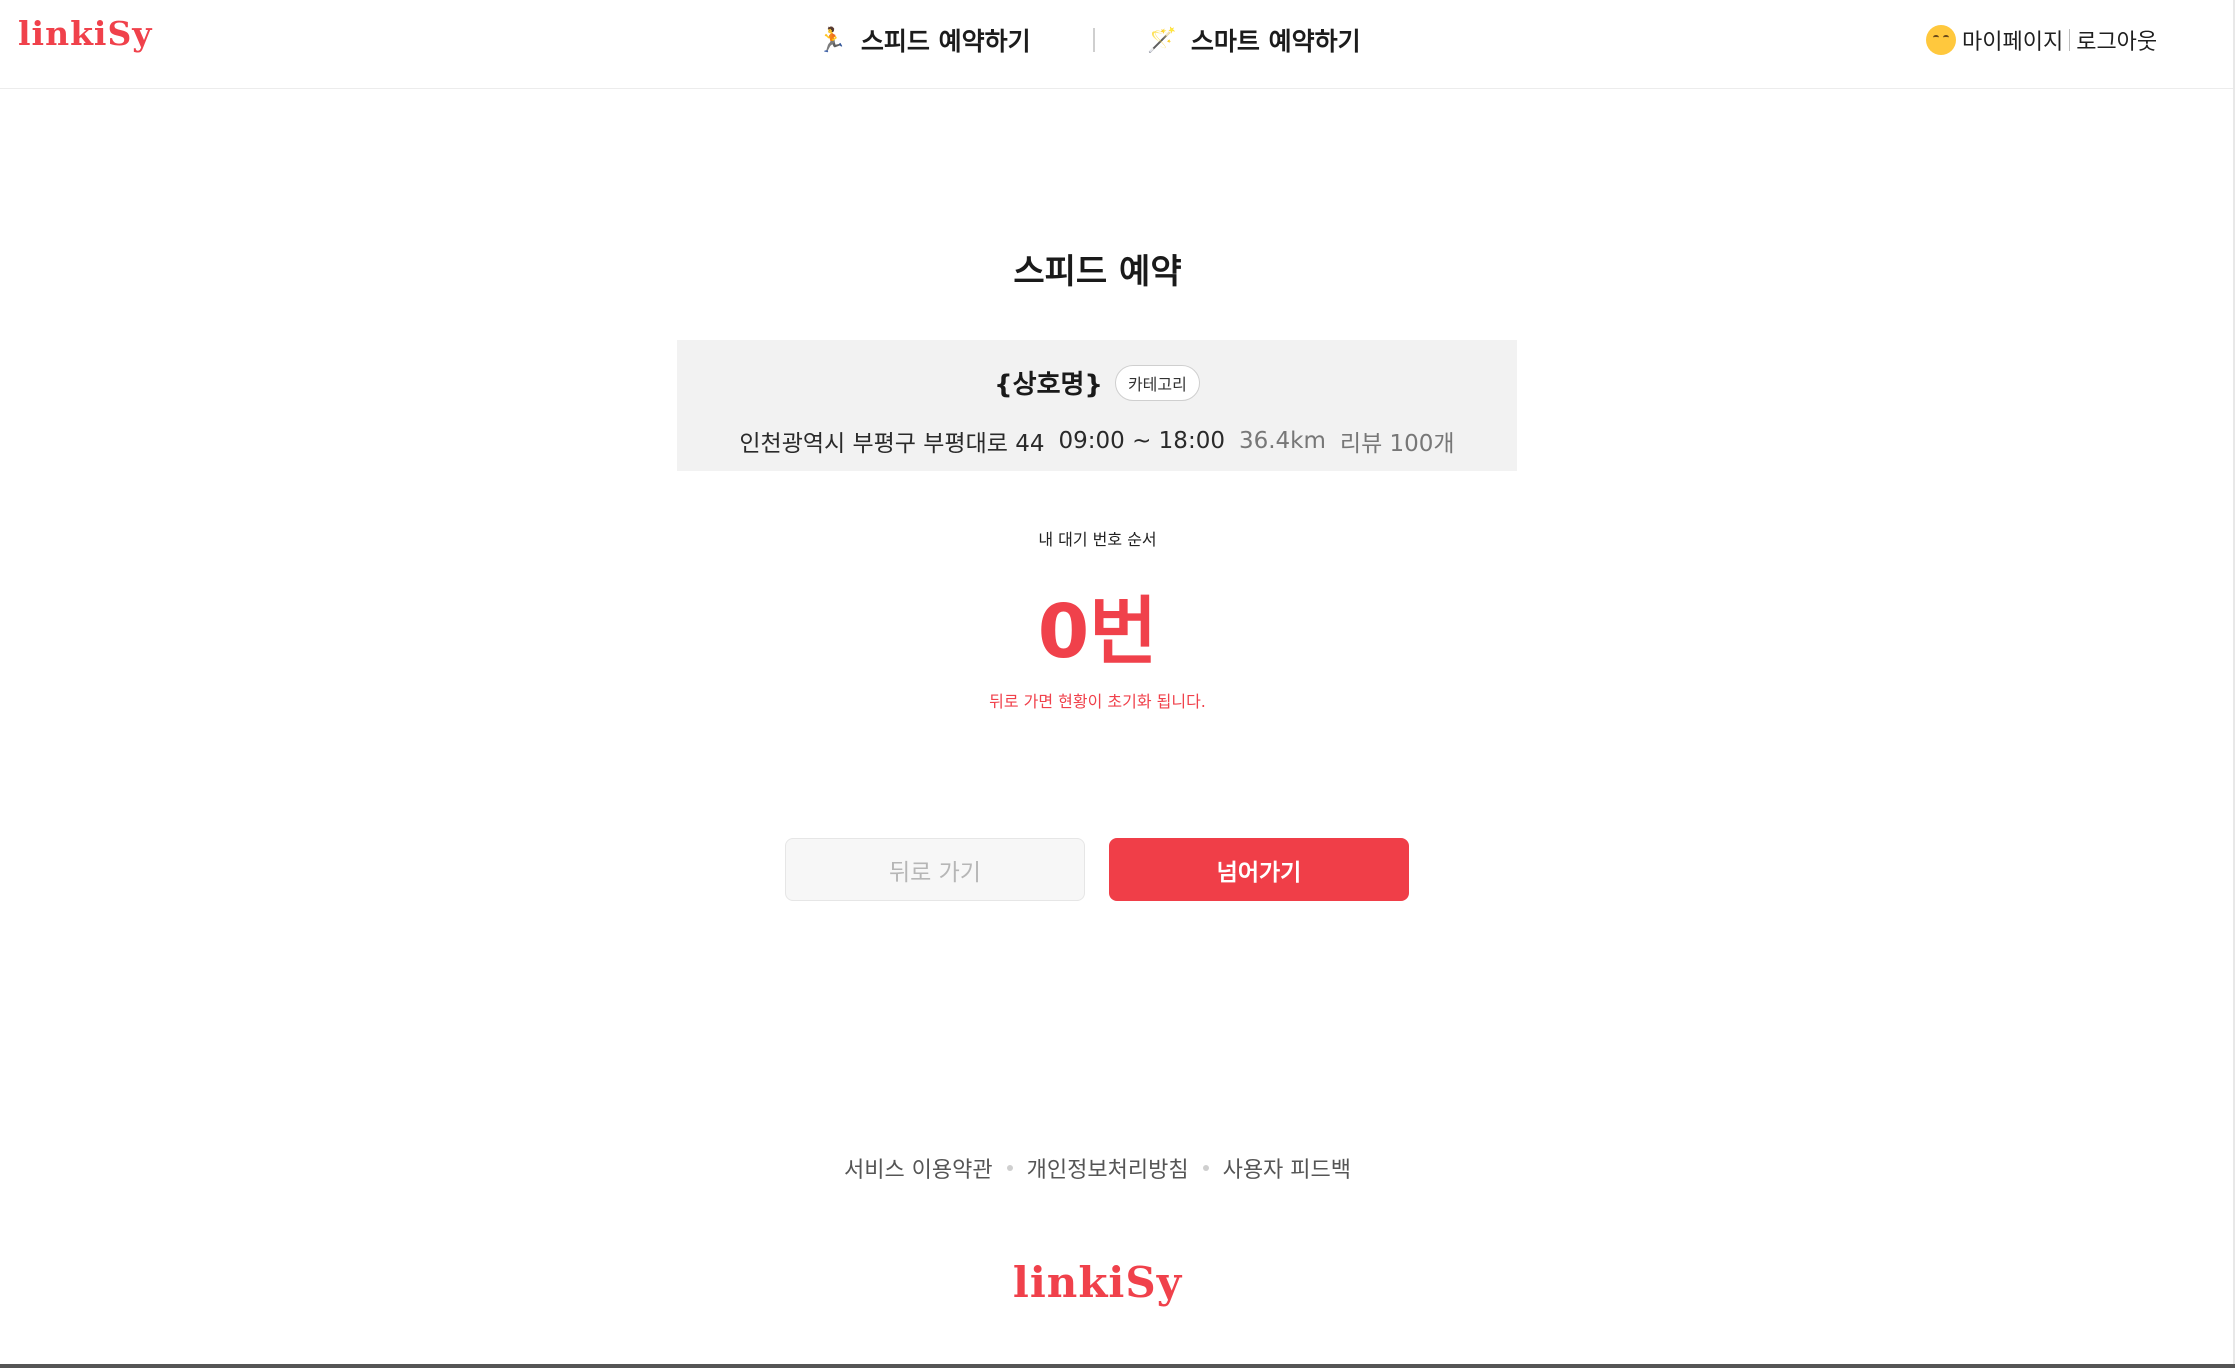 The height and width of the screenshot is (1368, 2235). What do you see at coordinates (1282, 441) in the screenshot?
I see `store-distance: 36.4km` at bounding box center [1282, 441].